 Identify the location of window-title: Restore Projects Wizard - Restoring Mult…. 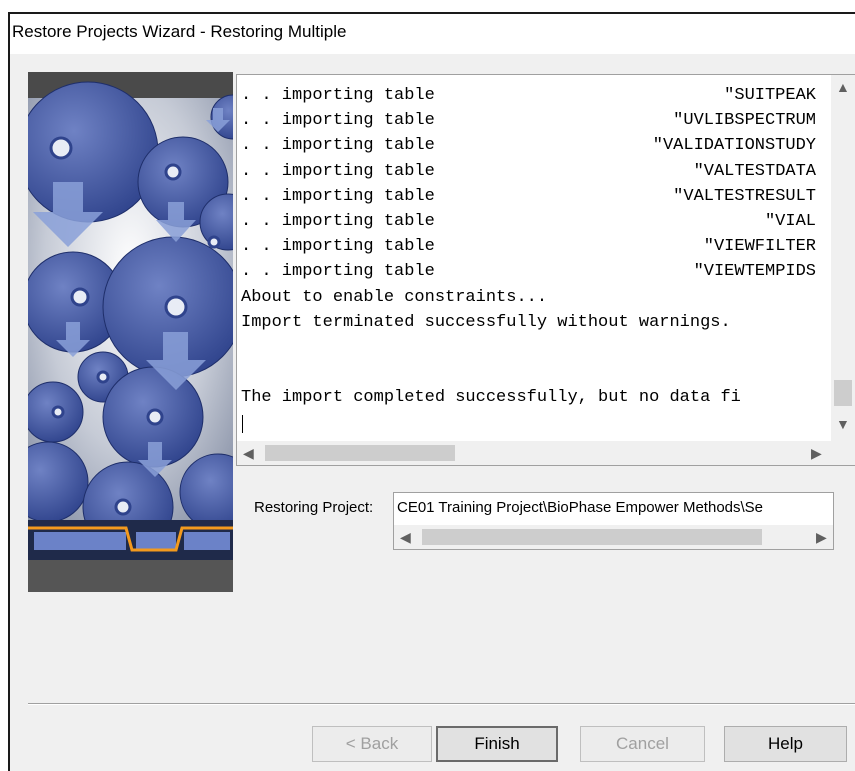
(179, 31).